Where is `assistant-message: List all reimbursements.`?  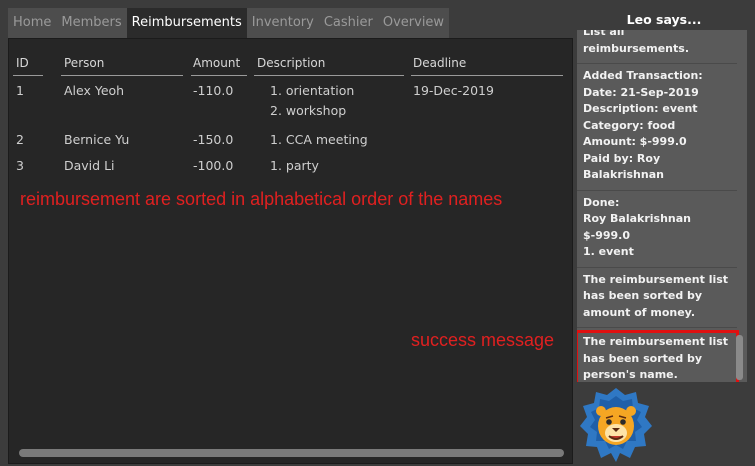 assistant-message: List all reimbursements. is located at coordinates (657, 47).